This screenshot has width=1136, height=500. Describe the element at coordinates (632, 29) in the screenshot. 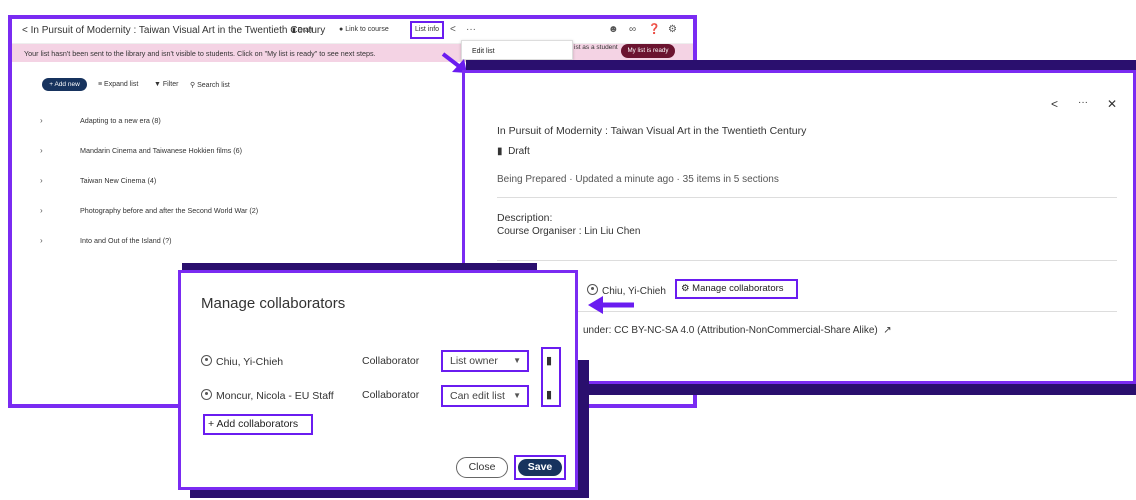

I see `link-icon: ∞` at that location.